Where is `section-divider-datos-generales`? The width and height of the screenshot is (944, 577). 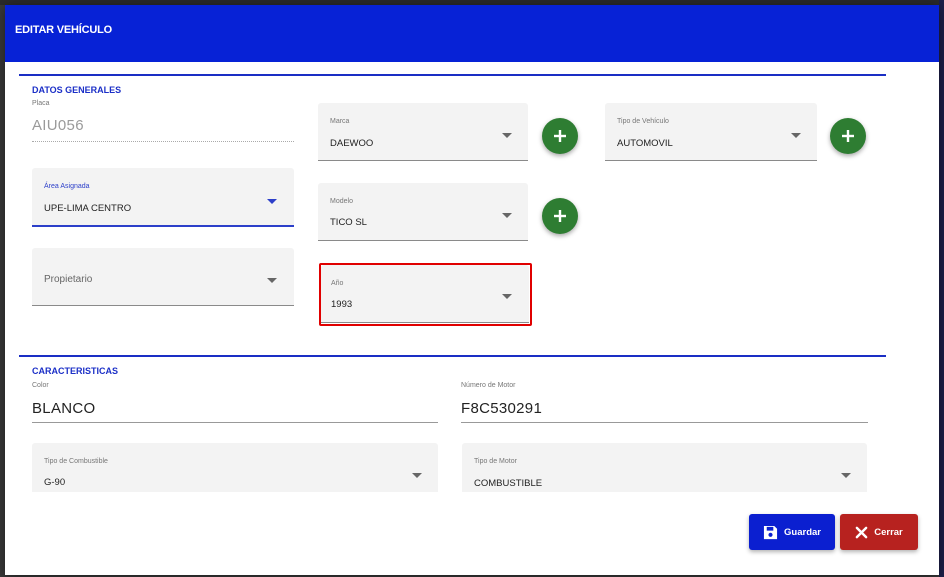
section-divider-datos-generales is located at coordinates (452, 75).